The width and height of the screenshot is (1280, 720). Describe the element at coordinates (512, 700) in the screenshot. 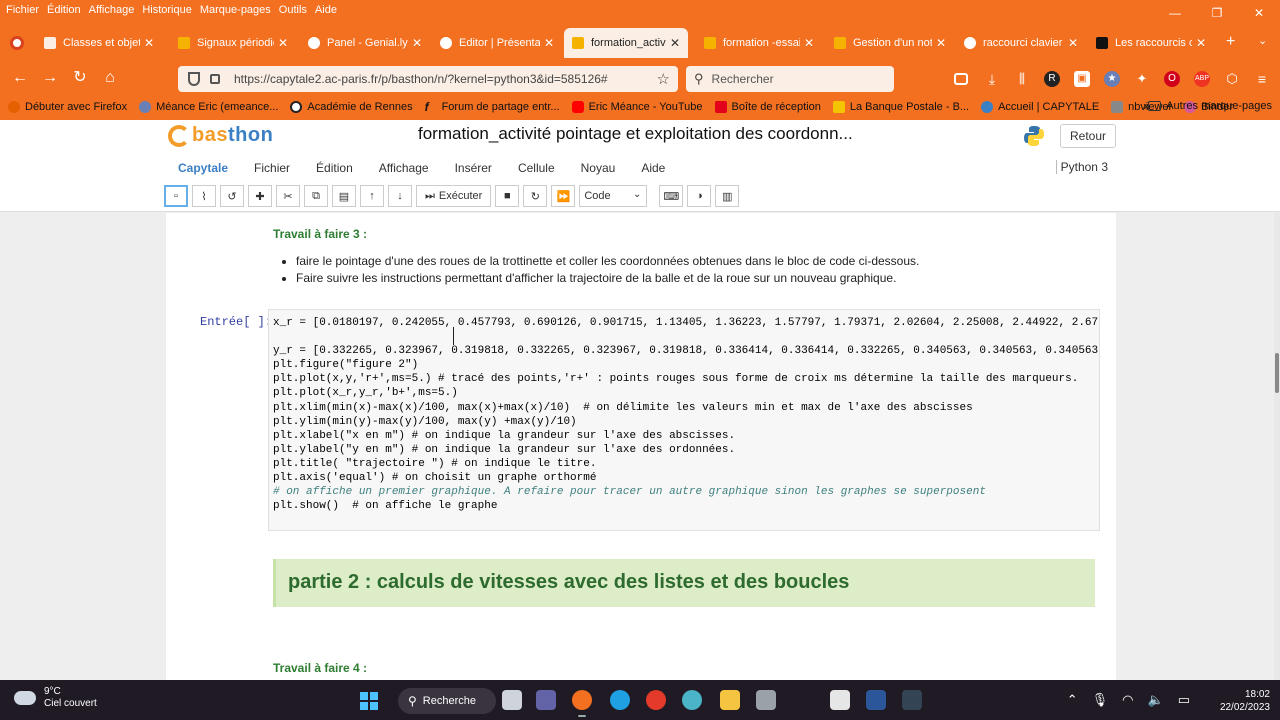

I see `task-view-icon` at that location.